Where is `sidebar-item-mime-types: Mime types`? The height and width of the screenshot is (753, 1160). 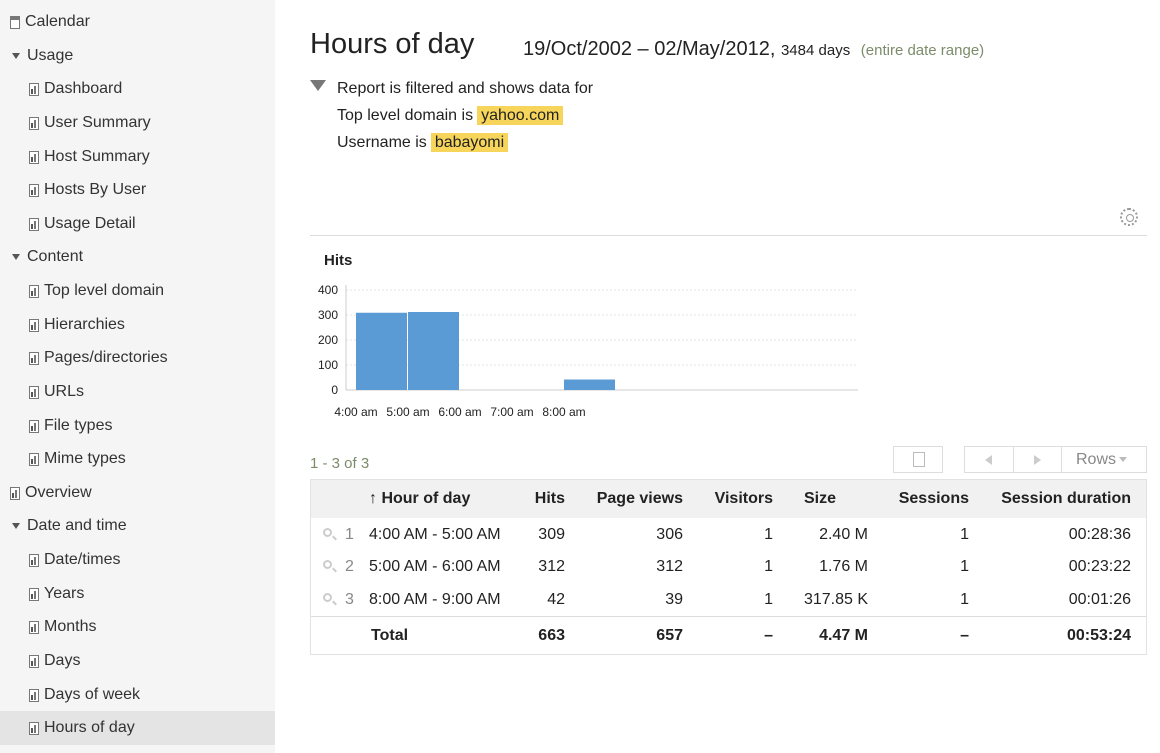 sidebar-item-mime-types: Mime types is located at coordinates (137, 459).